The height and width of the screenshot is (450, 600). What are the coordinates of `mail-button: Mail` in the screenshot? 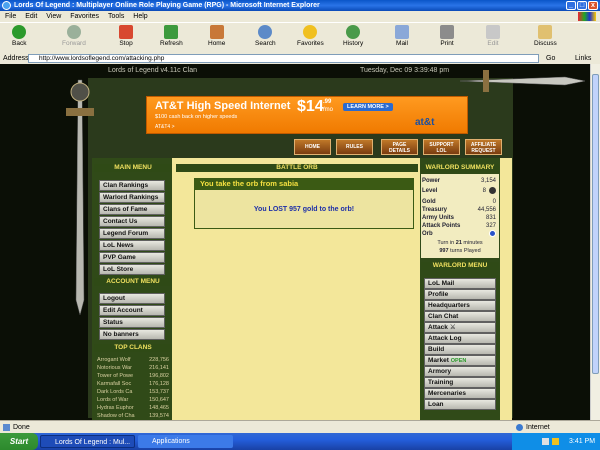 It's located at (402, 36).